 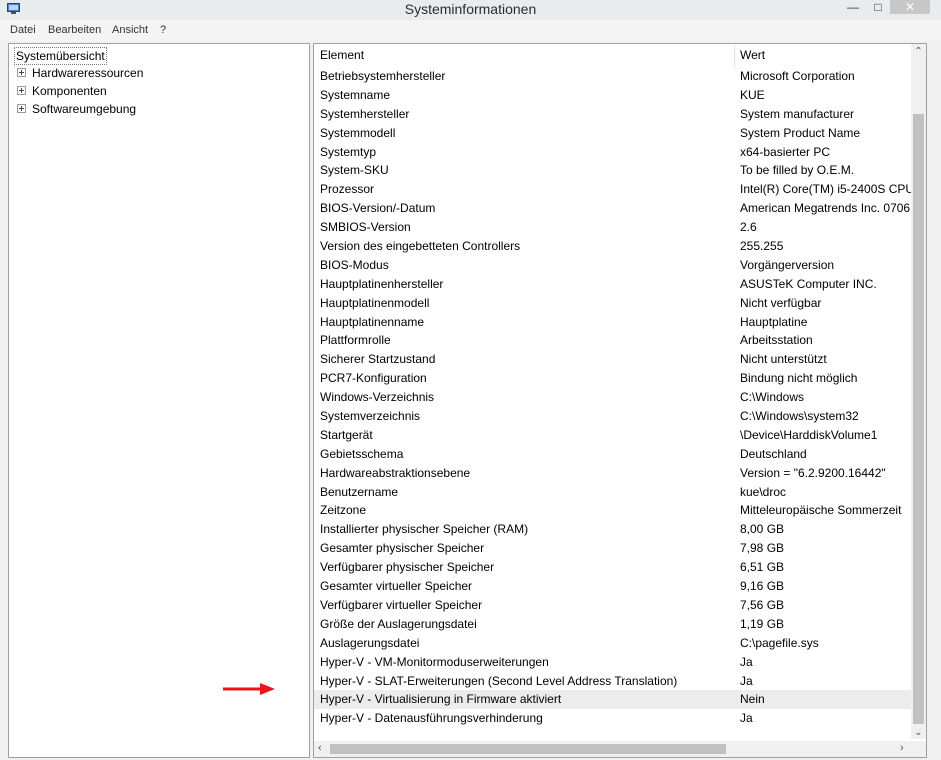 I want to click on cell-value: x64-basierter PC, so click(x=785, y=151).